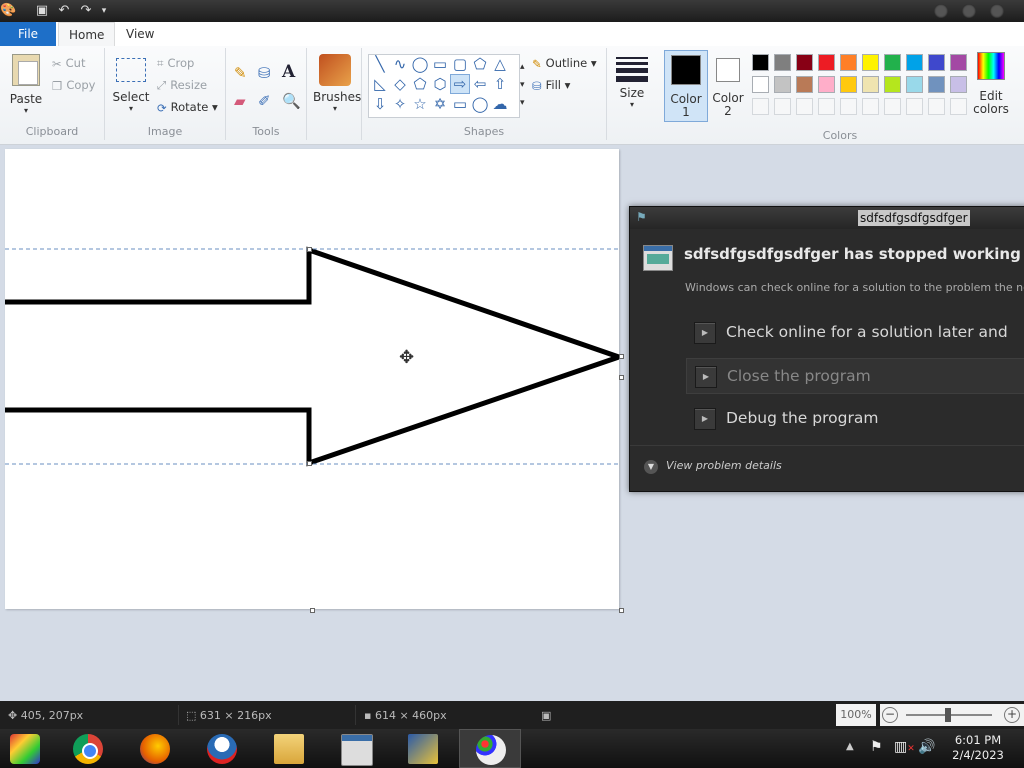  What do you see at coordinates (240, 101) in the screenshot?
I see `eraser-icon: ▰` at bounding box center [240, 101].